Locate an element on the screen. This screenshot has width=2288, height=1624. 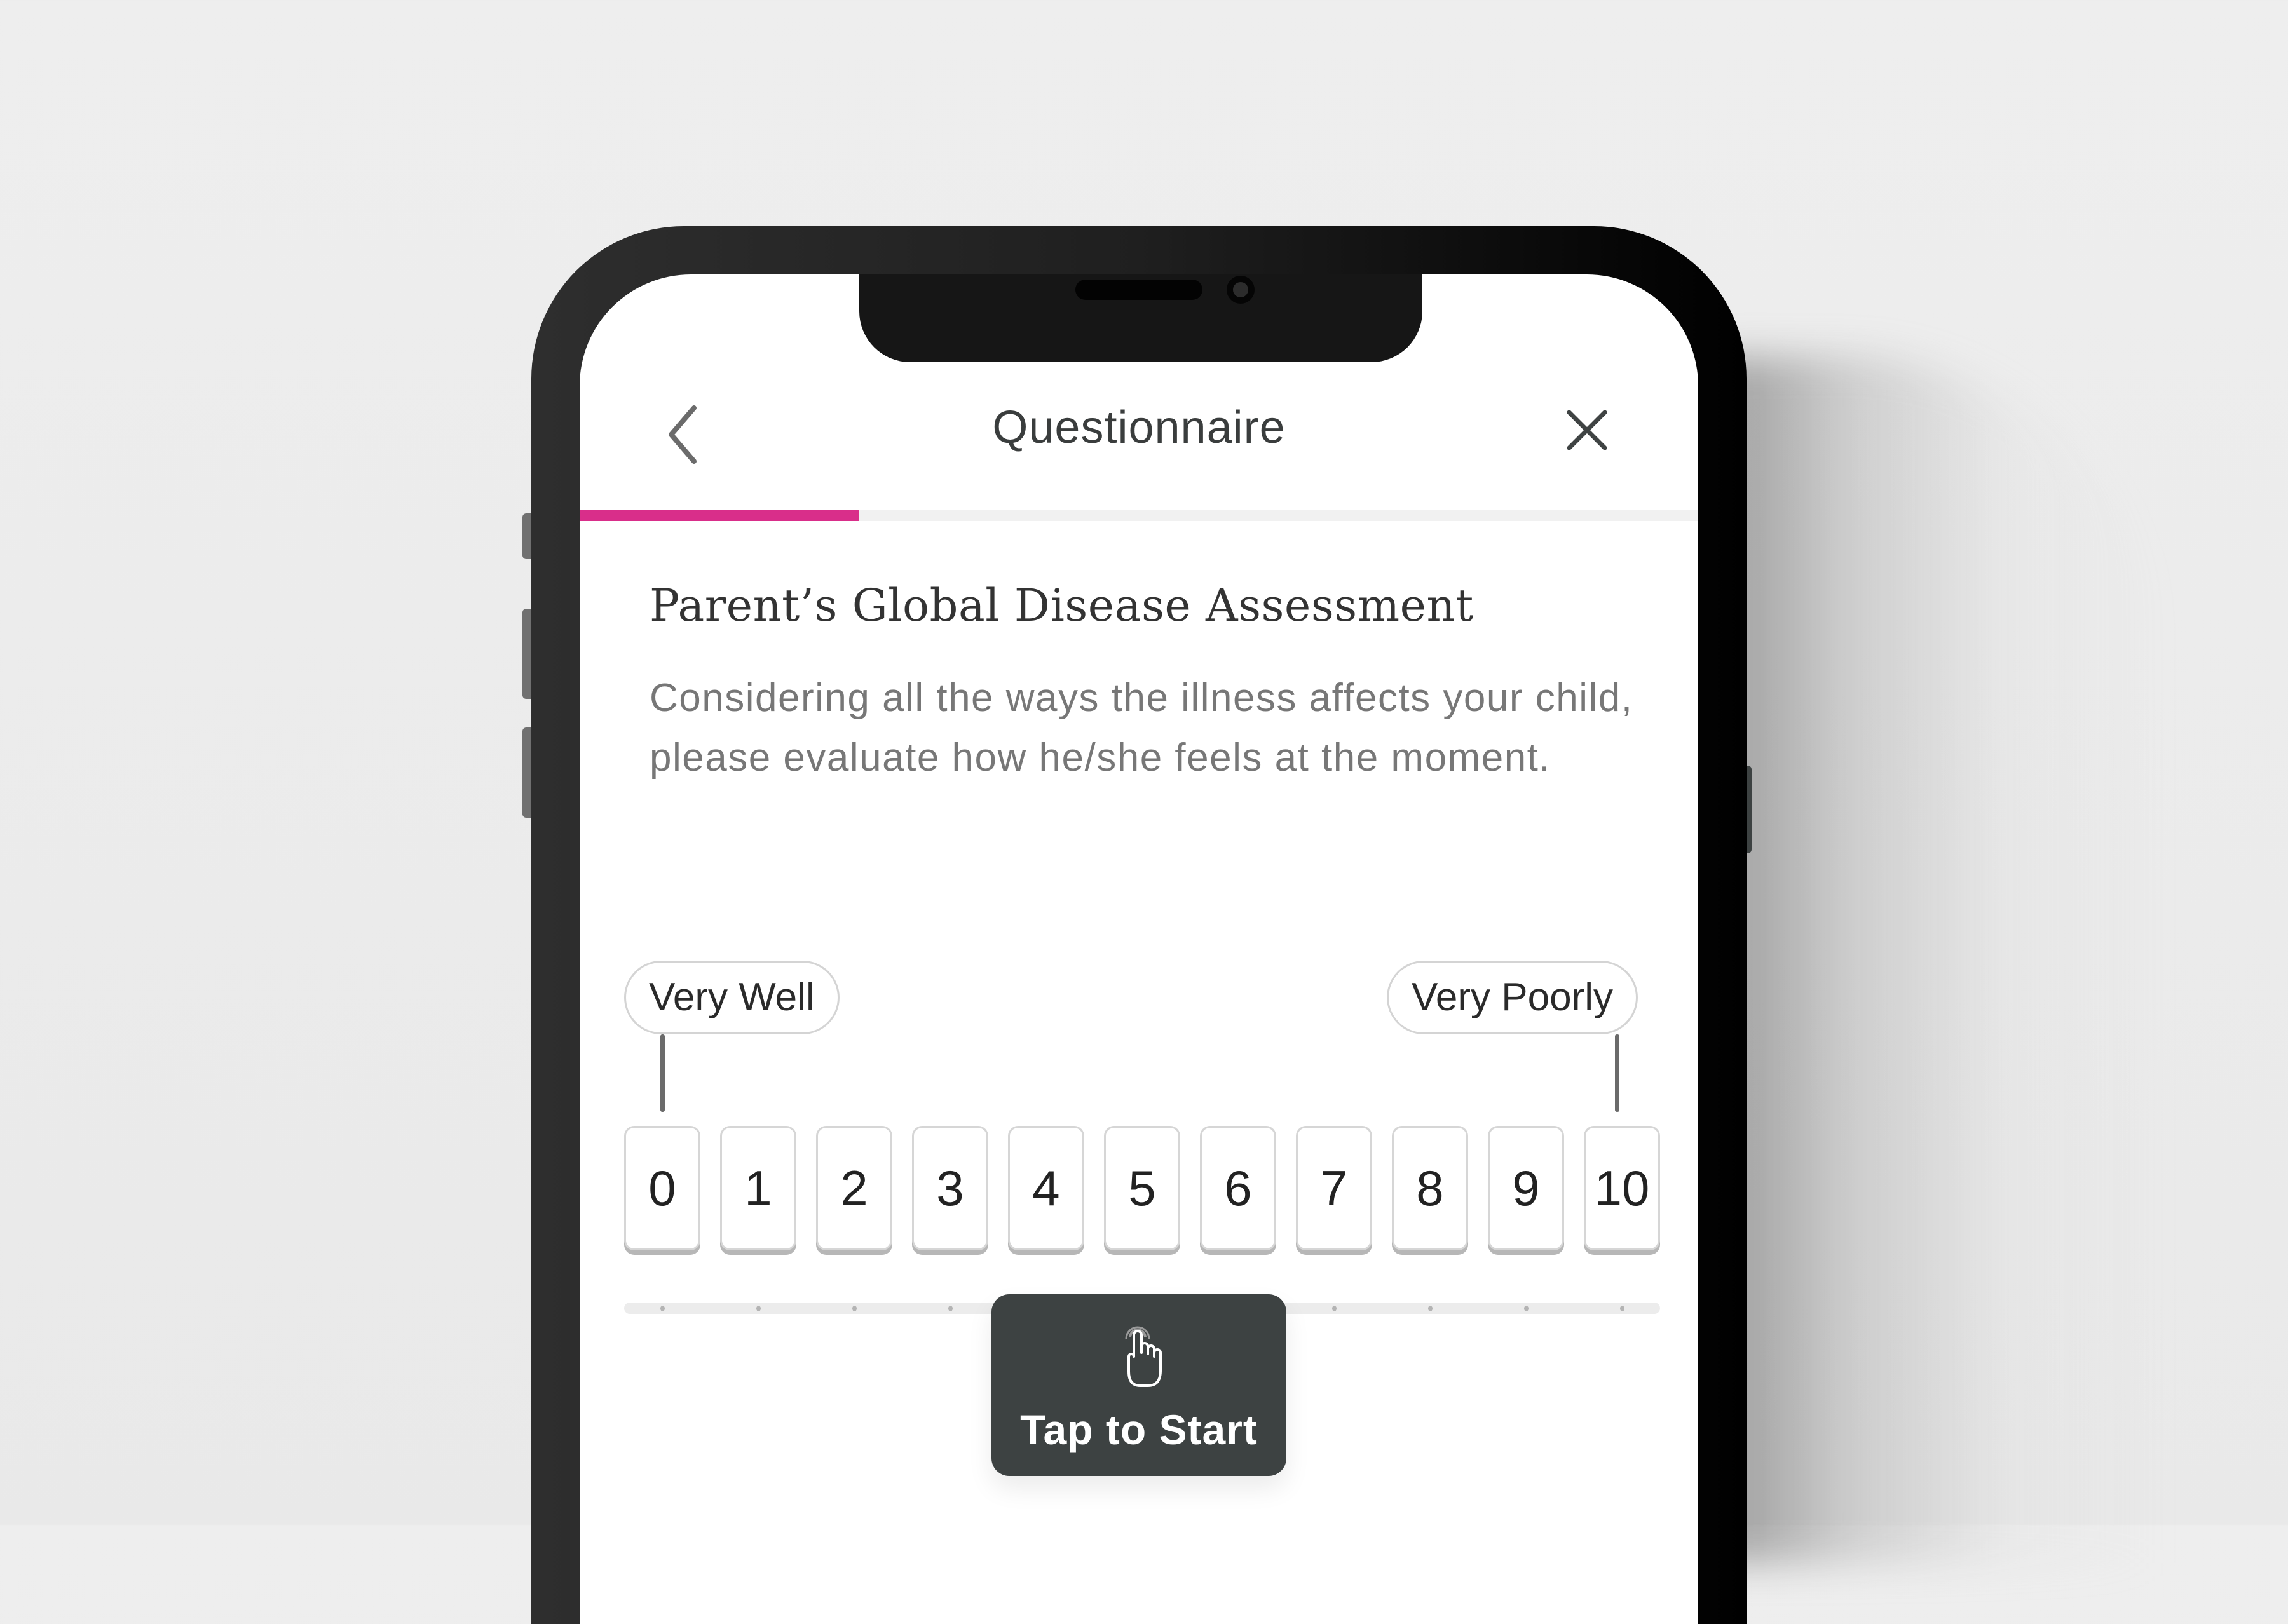
scale-max-label: Very Poorly is located at coordinates (1512, 997).